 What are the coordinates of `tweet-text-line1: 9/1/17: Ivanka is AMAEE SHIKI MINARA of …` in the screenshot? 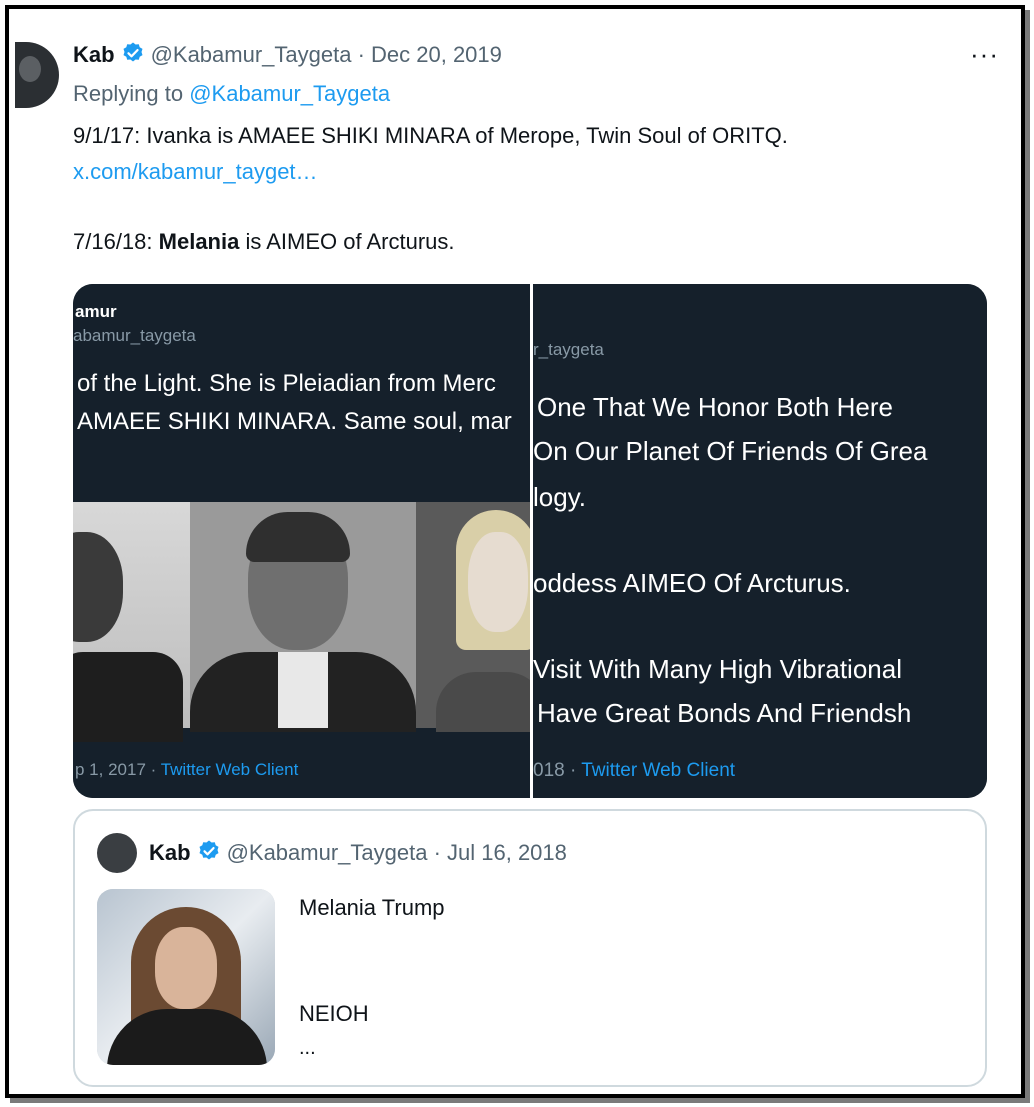 It's located at (430, 135).